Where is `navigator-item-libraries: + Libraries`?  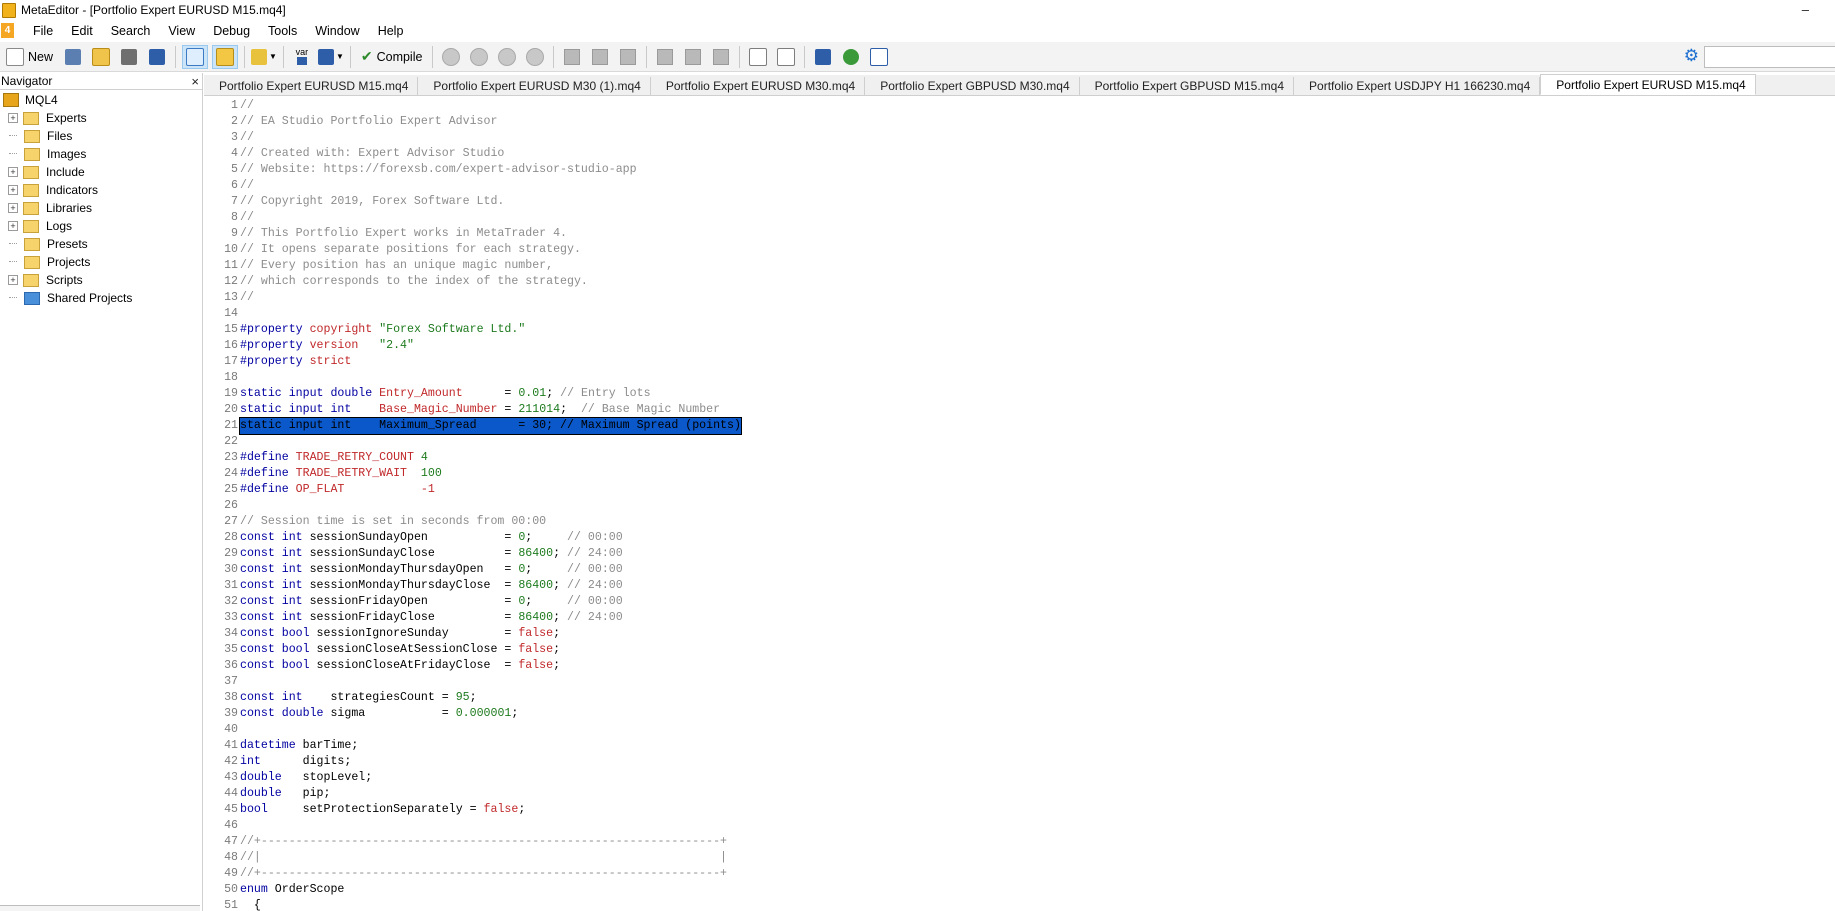 navigator-item-libraries: + Libraries is located at coordinates (101, 208).